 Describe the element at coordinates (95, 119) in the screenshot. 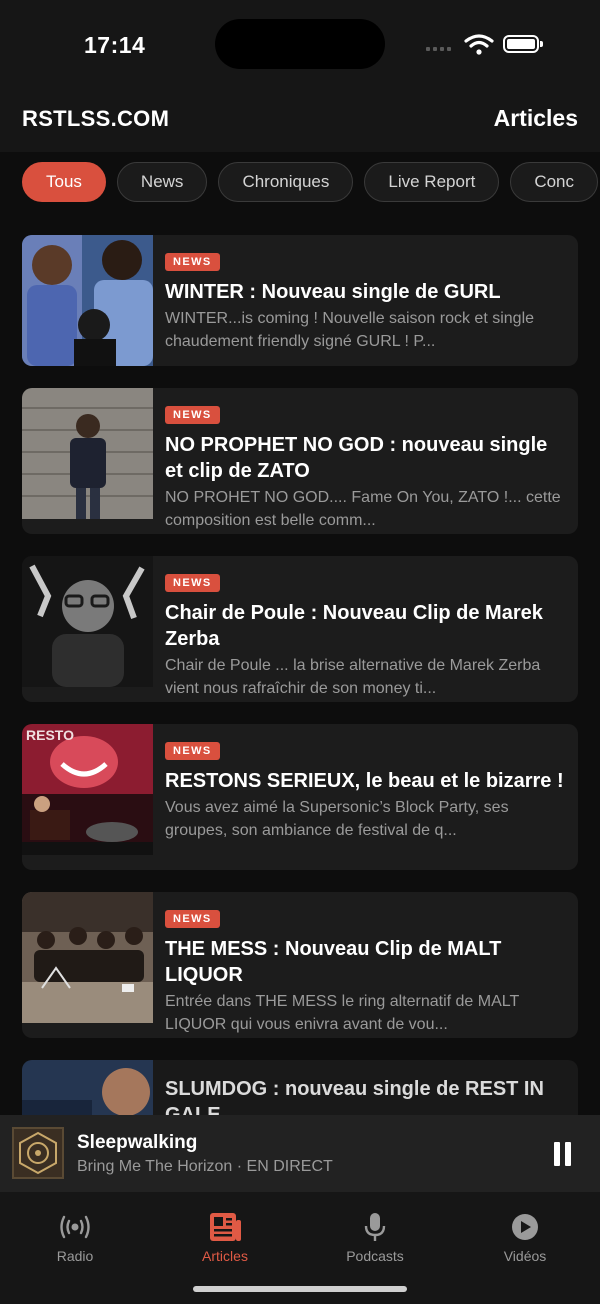

I see `site-logo: RSTLSS.COM` at that location.